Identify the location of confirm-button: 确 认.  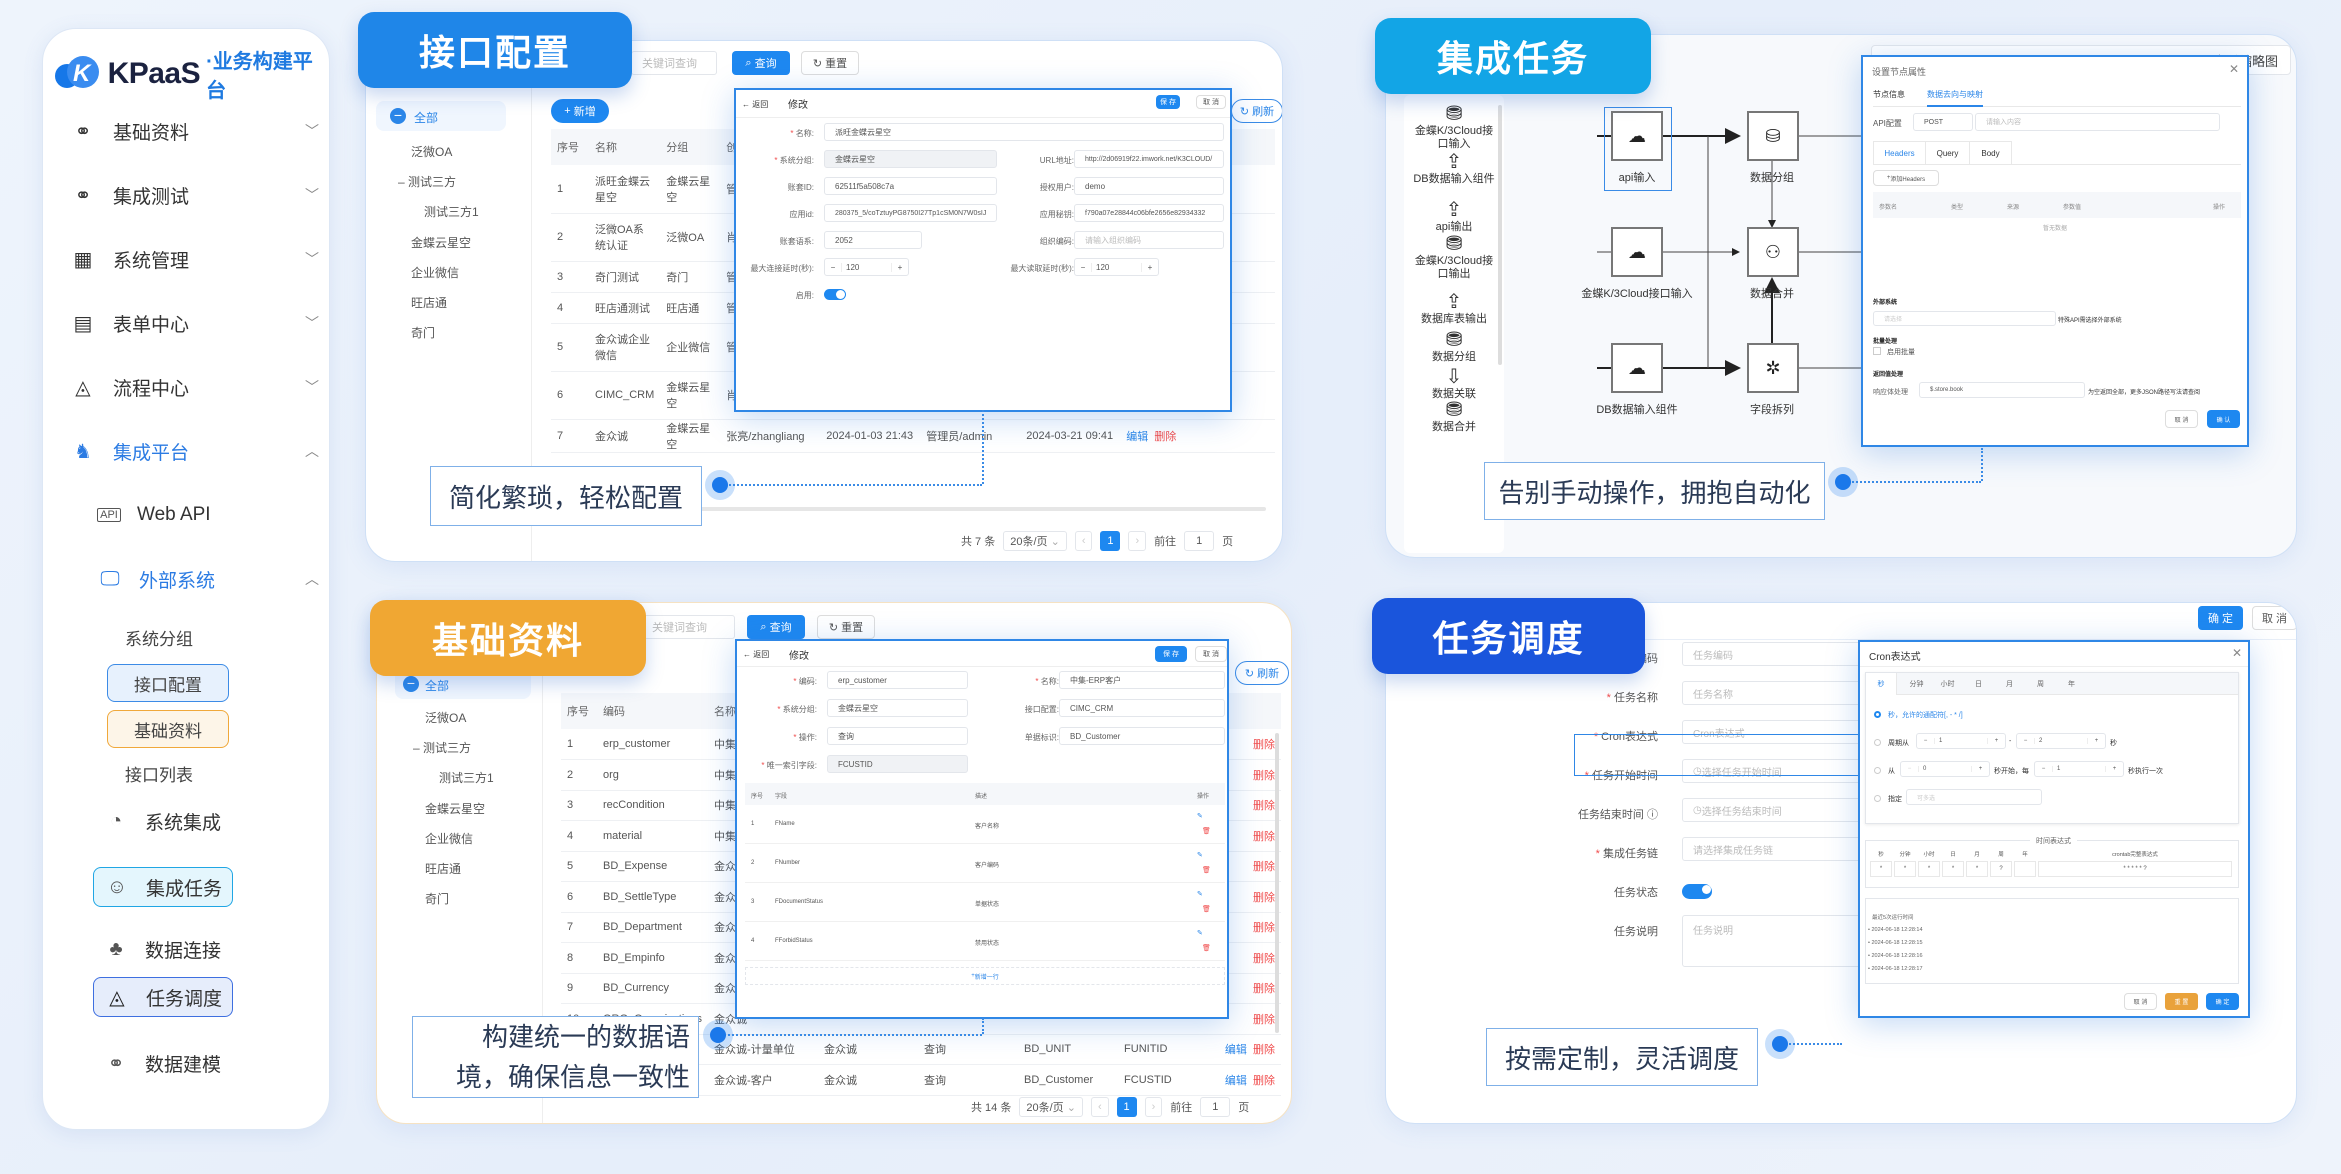
(2223, 419).